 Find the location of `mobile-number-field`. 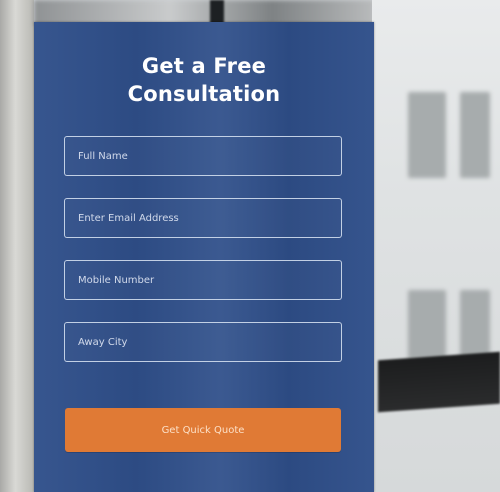

mobile-number-field is located at coordinates (203, 280).